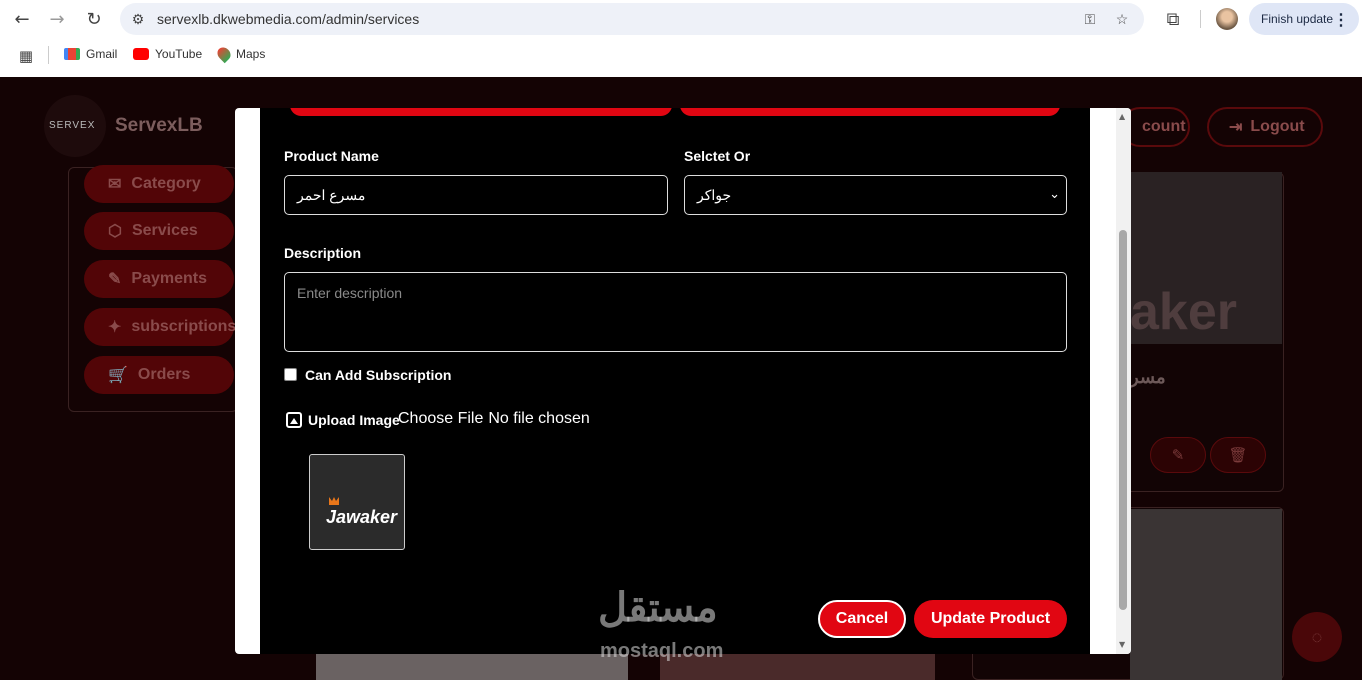  I want to click on logout-button: ⇥ Logout, so click(1265, 127).